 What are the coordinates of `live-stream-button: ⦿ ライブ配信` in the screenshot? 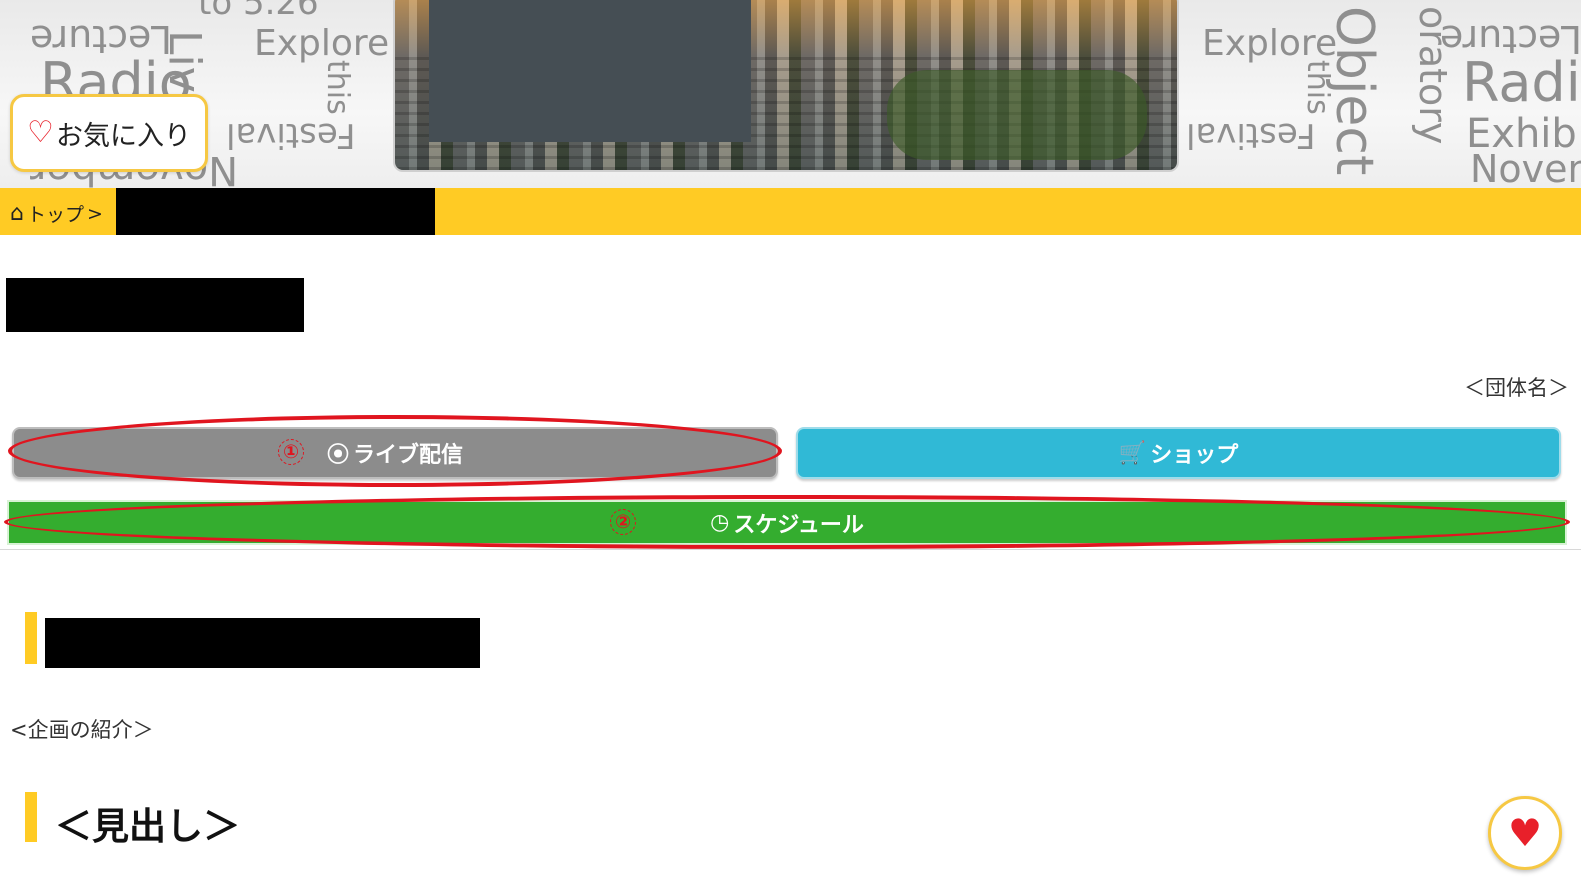 It's located at (395, 453).